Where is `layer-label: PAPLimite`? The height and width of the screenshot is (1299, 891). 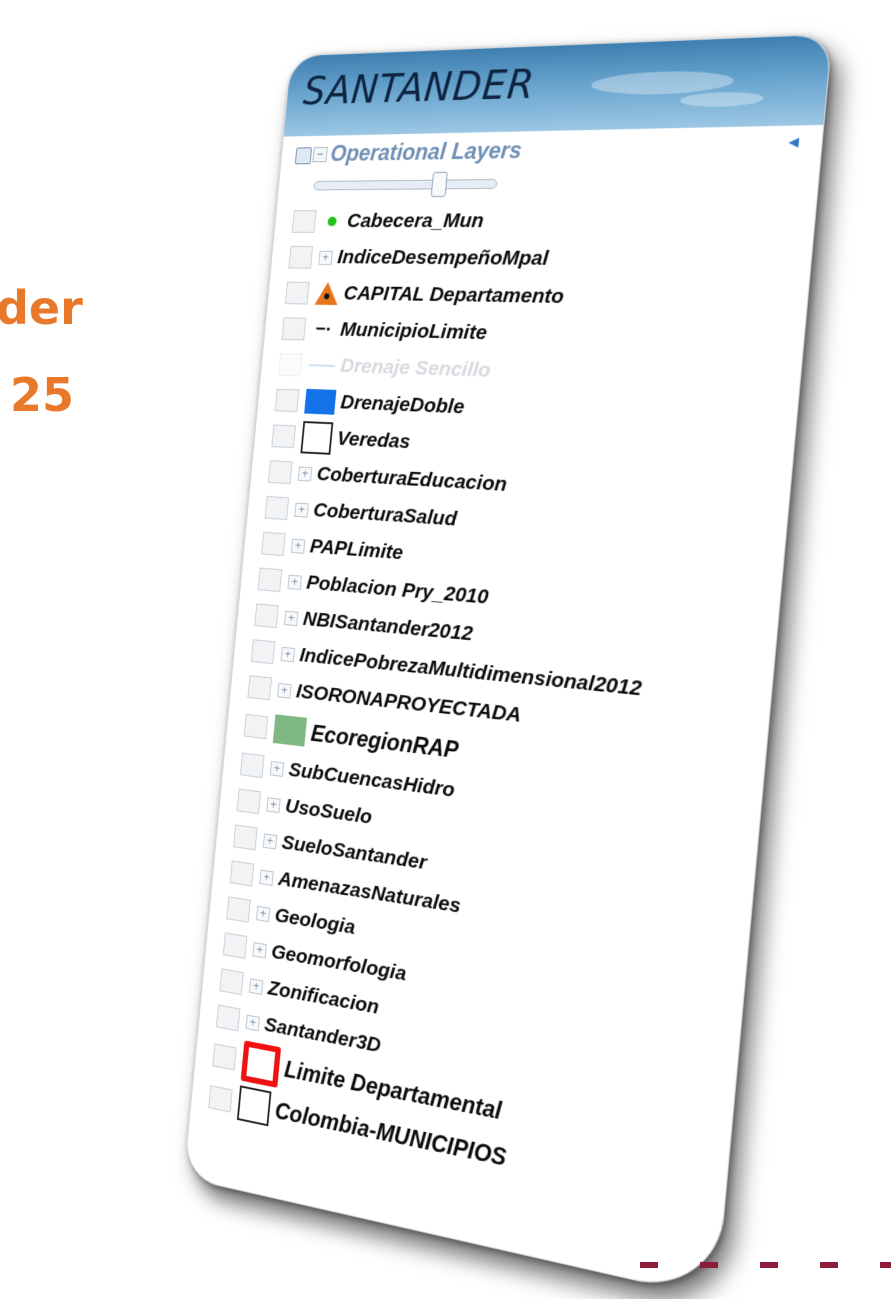
layer-label: PAPLimite is located at coordinates (356, 550).